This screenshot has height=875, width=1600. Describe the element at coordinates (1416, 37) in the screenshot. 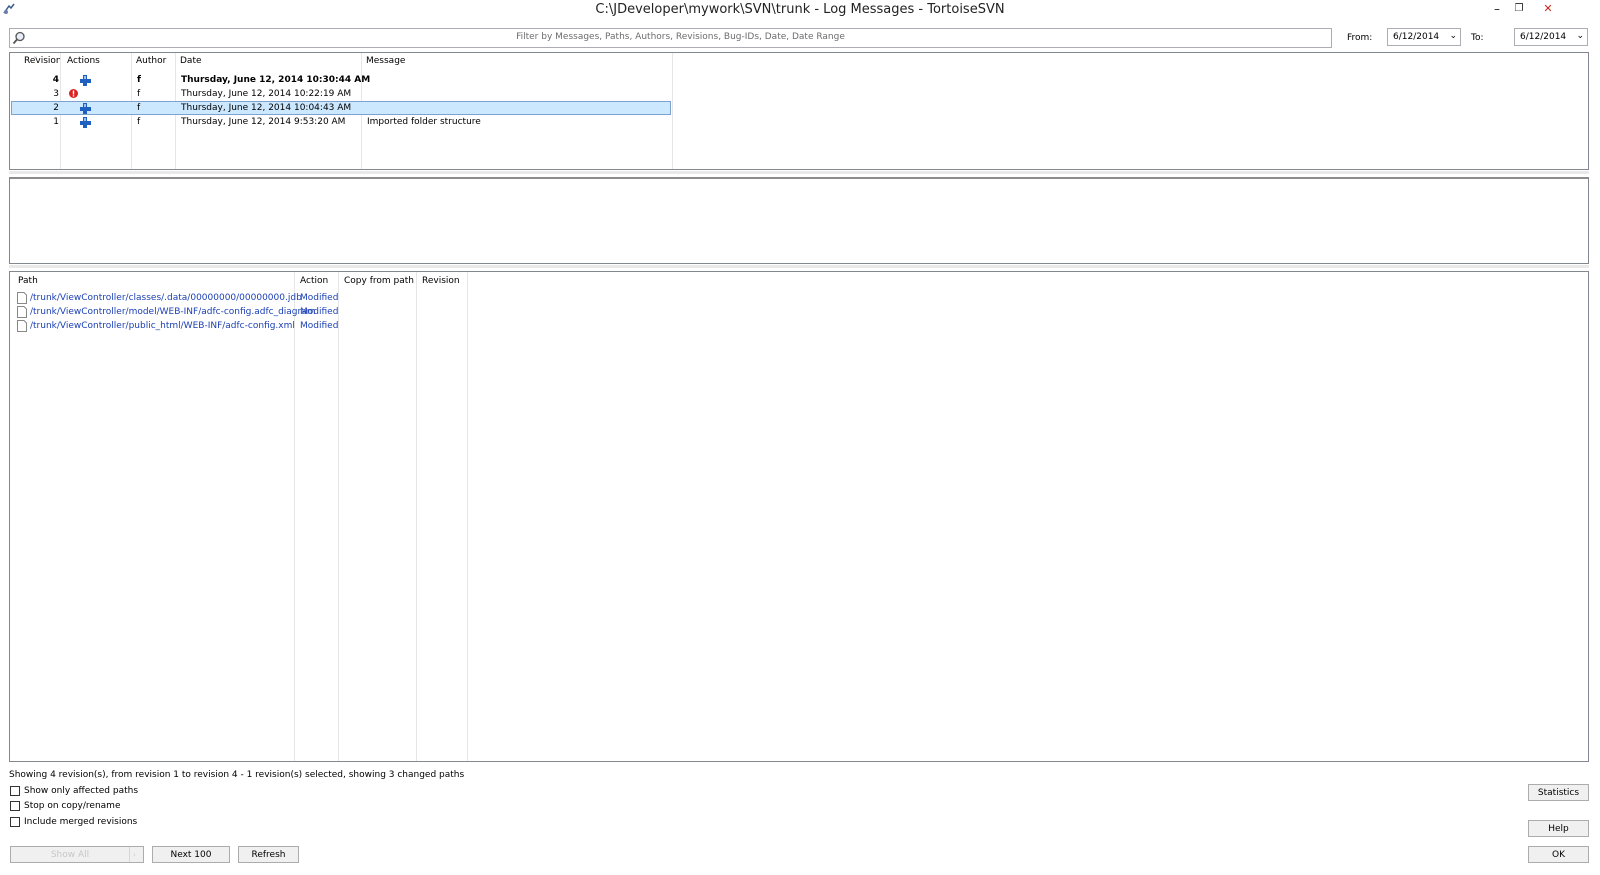

I see `from-date-value: 6/12/2014` at that location.